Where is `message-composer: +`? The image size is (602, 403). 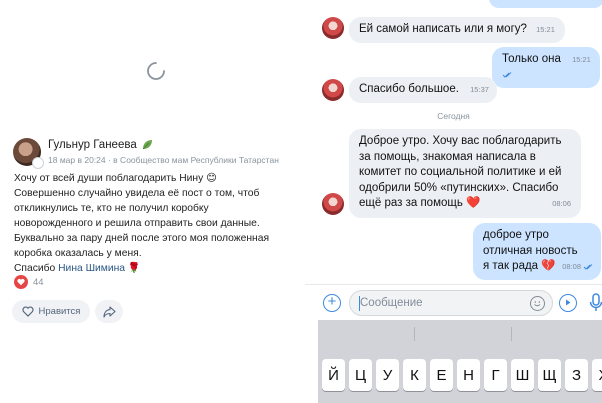 message-composer: + is located at coordinates (453, 302).